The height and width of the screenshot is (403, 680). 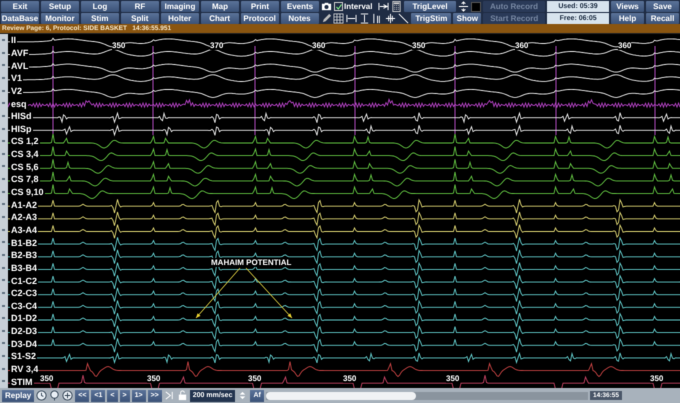 I want to click on interval-checkbox: Interval, so click(x=355, y=6).